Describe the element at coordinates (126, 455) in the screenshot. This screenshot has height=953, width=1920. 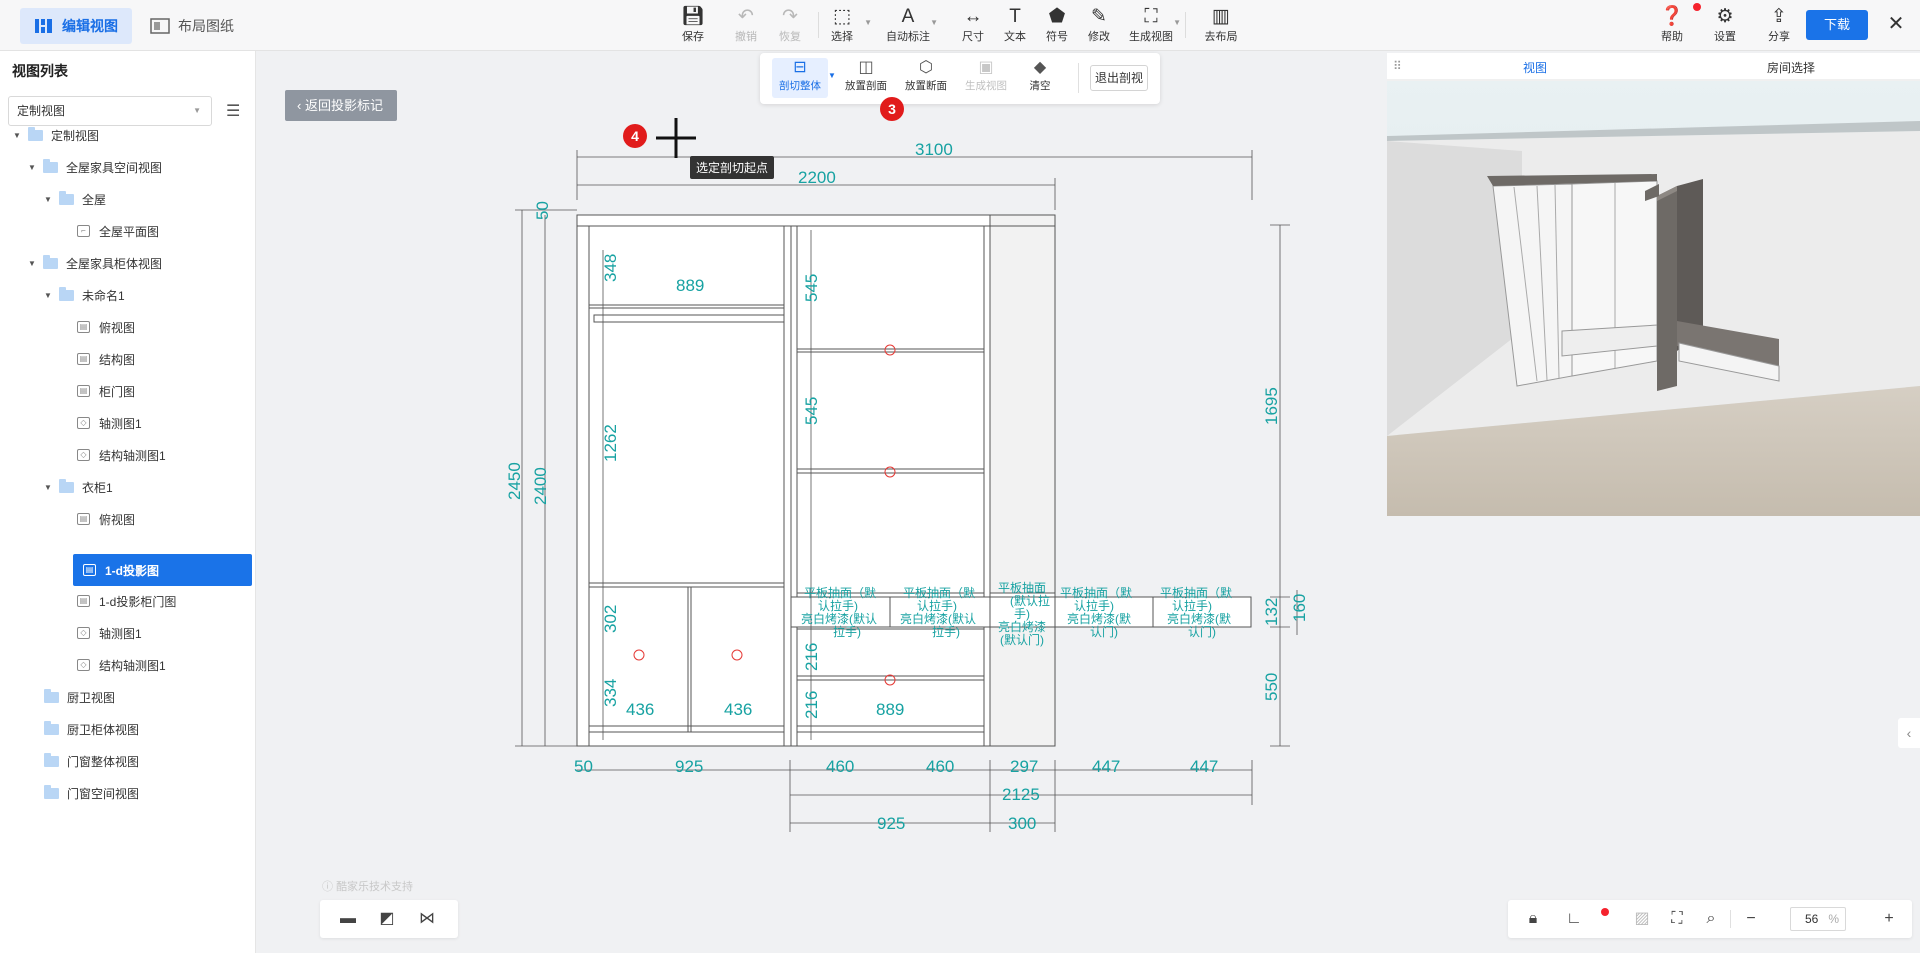
I see `tree-item-struct-axonometric: ◇ 结构轴测图1` at that location.